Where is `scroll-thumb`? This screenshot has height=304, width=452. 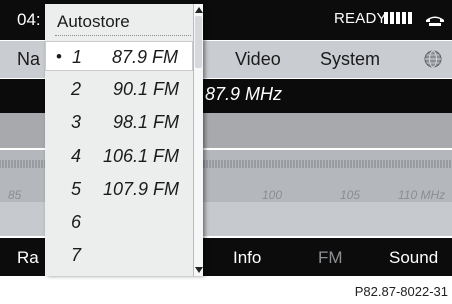 scroll-thumb is located at coordinates (198, 42).